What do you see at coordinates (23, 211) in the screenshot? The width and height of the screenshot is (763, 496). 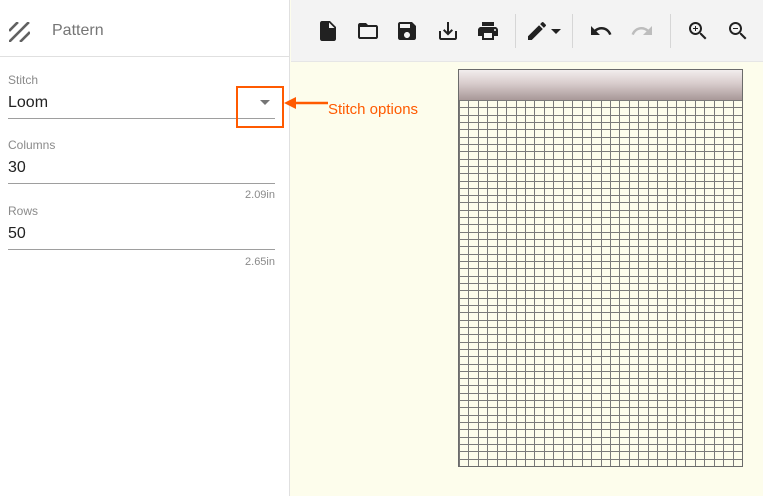 I see `rows-label: Rows` at bounding box center [23, 211].